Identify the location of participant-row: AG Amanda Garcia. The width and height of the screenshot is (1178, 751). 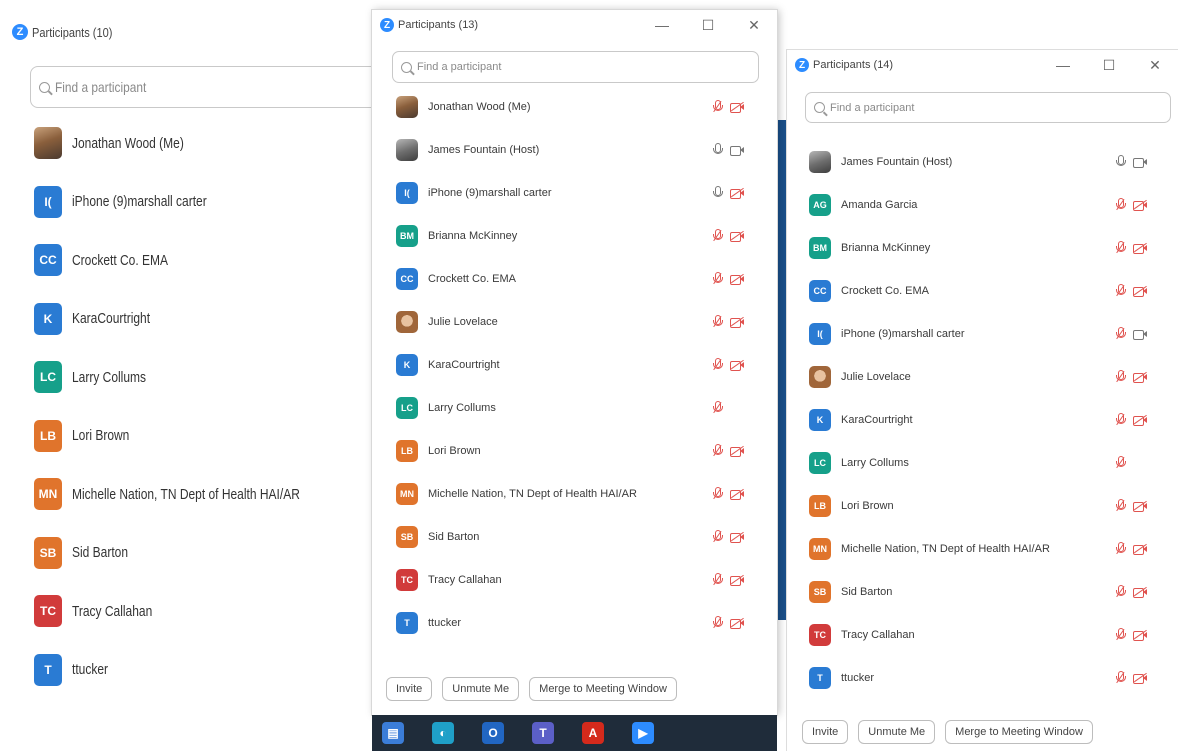
(982, 205).